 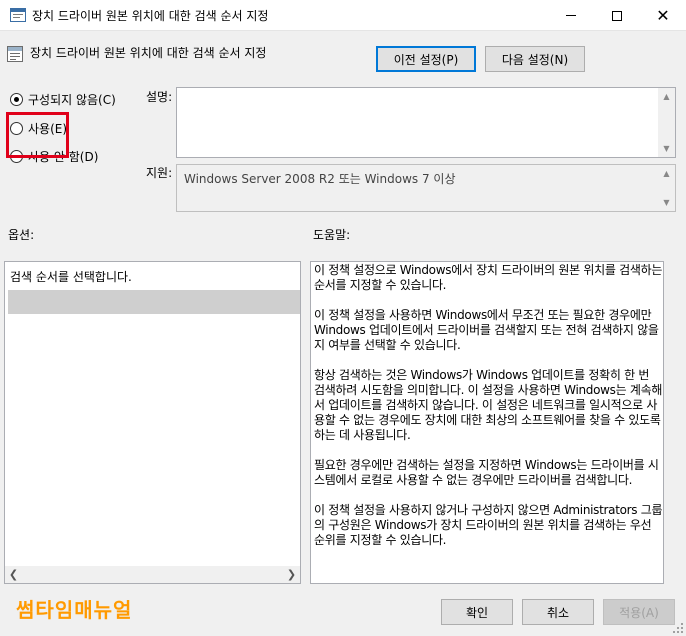 What do you see at coordinates (15, 54) in the screenshot?
I see `policy-setting-icon` at bounding box center [15, 54].